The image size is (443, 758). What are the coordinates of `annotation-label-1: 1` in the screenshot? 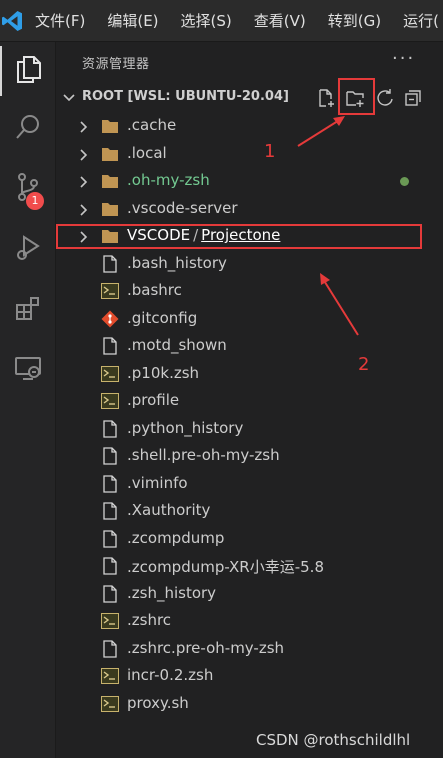 It's located at (270, 151).